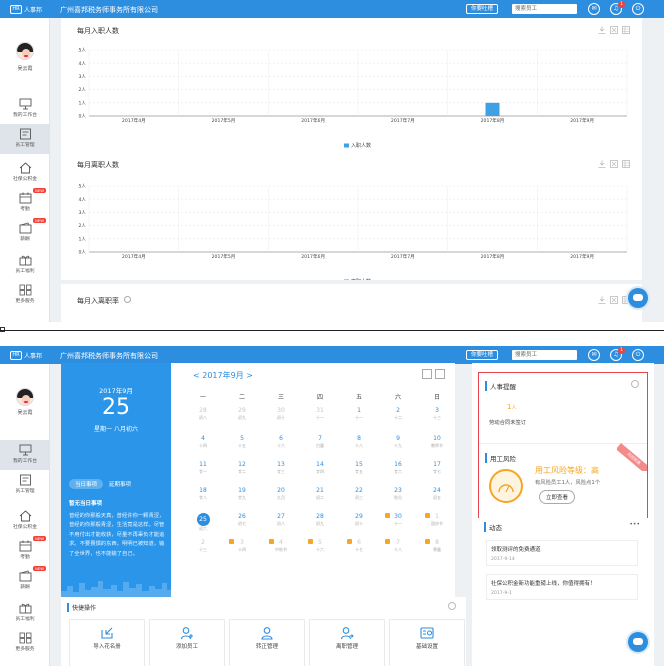  I want to click on add-employee-button: 添加员工, so click(187, 642).